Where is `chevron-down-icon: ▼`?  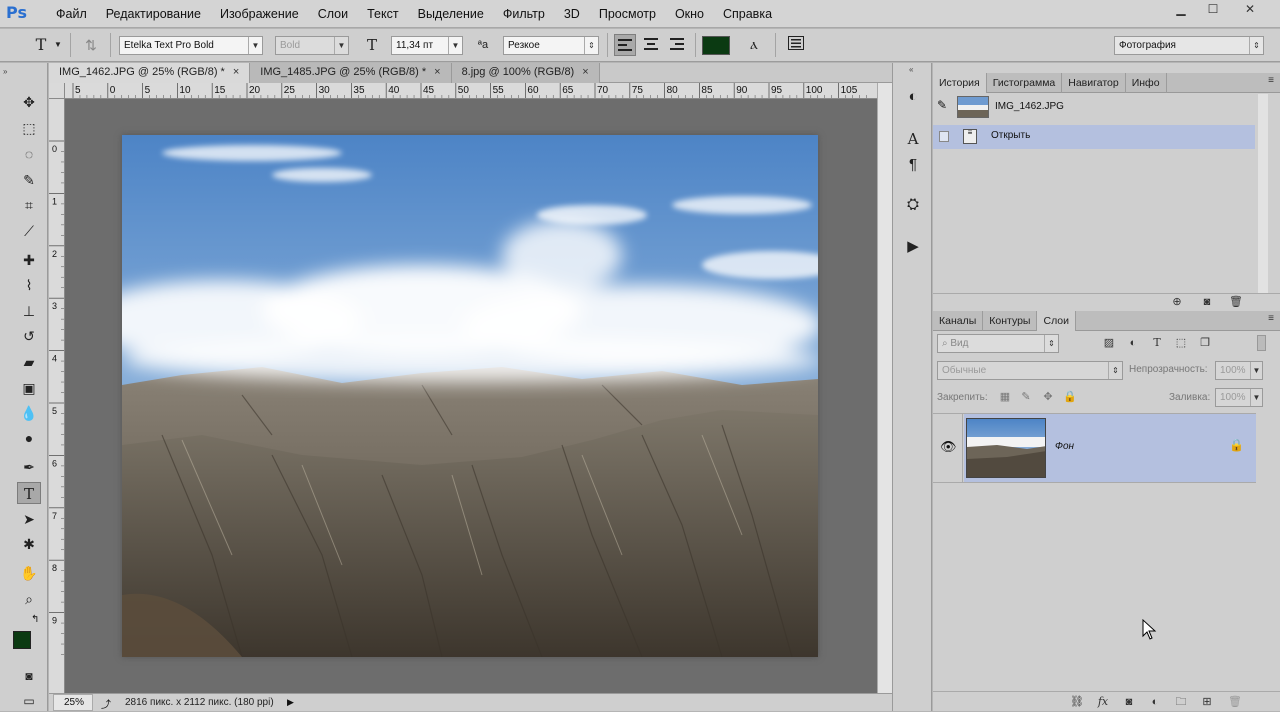 chevron-down-icon: ▼ is located at coordinates (58, 45).